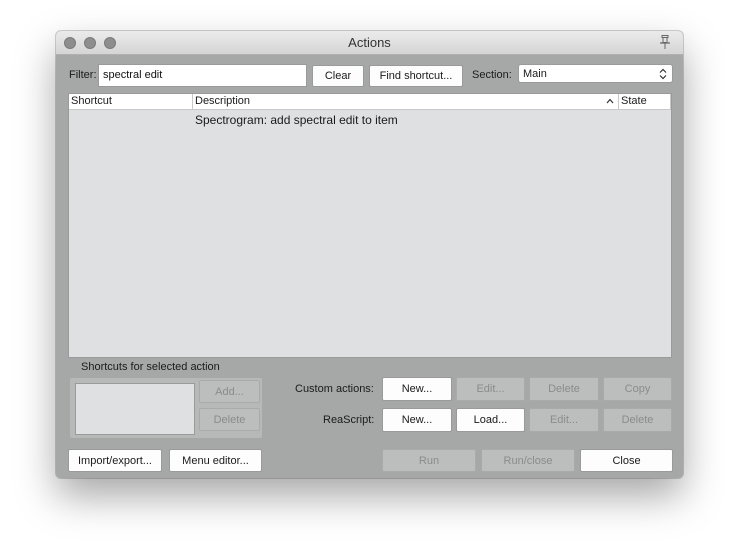 The width and height of the screenshot is (739, 559). Describe the element at coordinates (564, 389) in the screenshot. I see `custom-delete-button: Delete` at that location.